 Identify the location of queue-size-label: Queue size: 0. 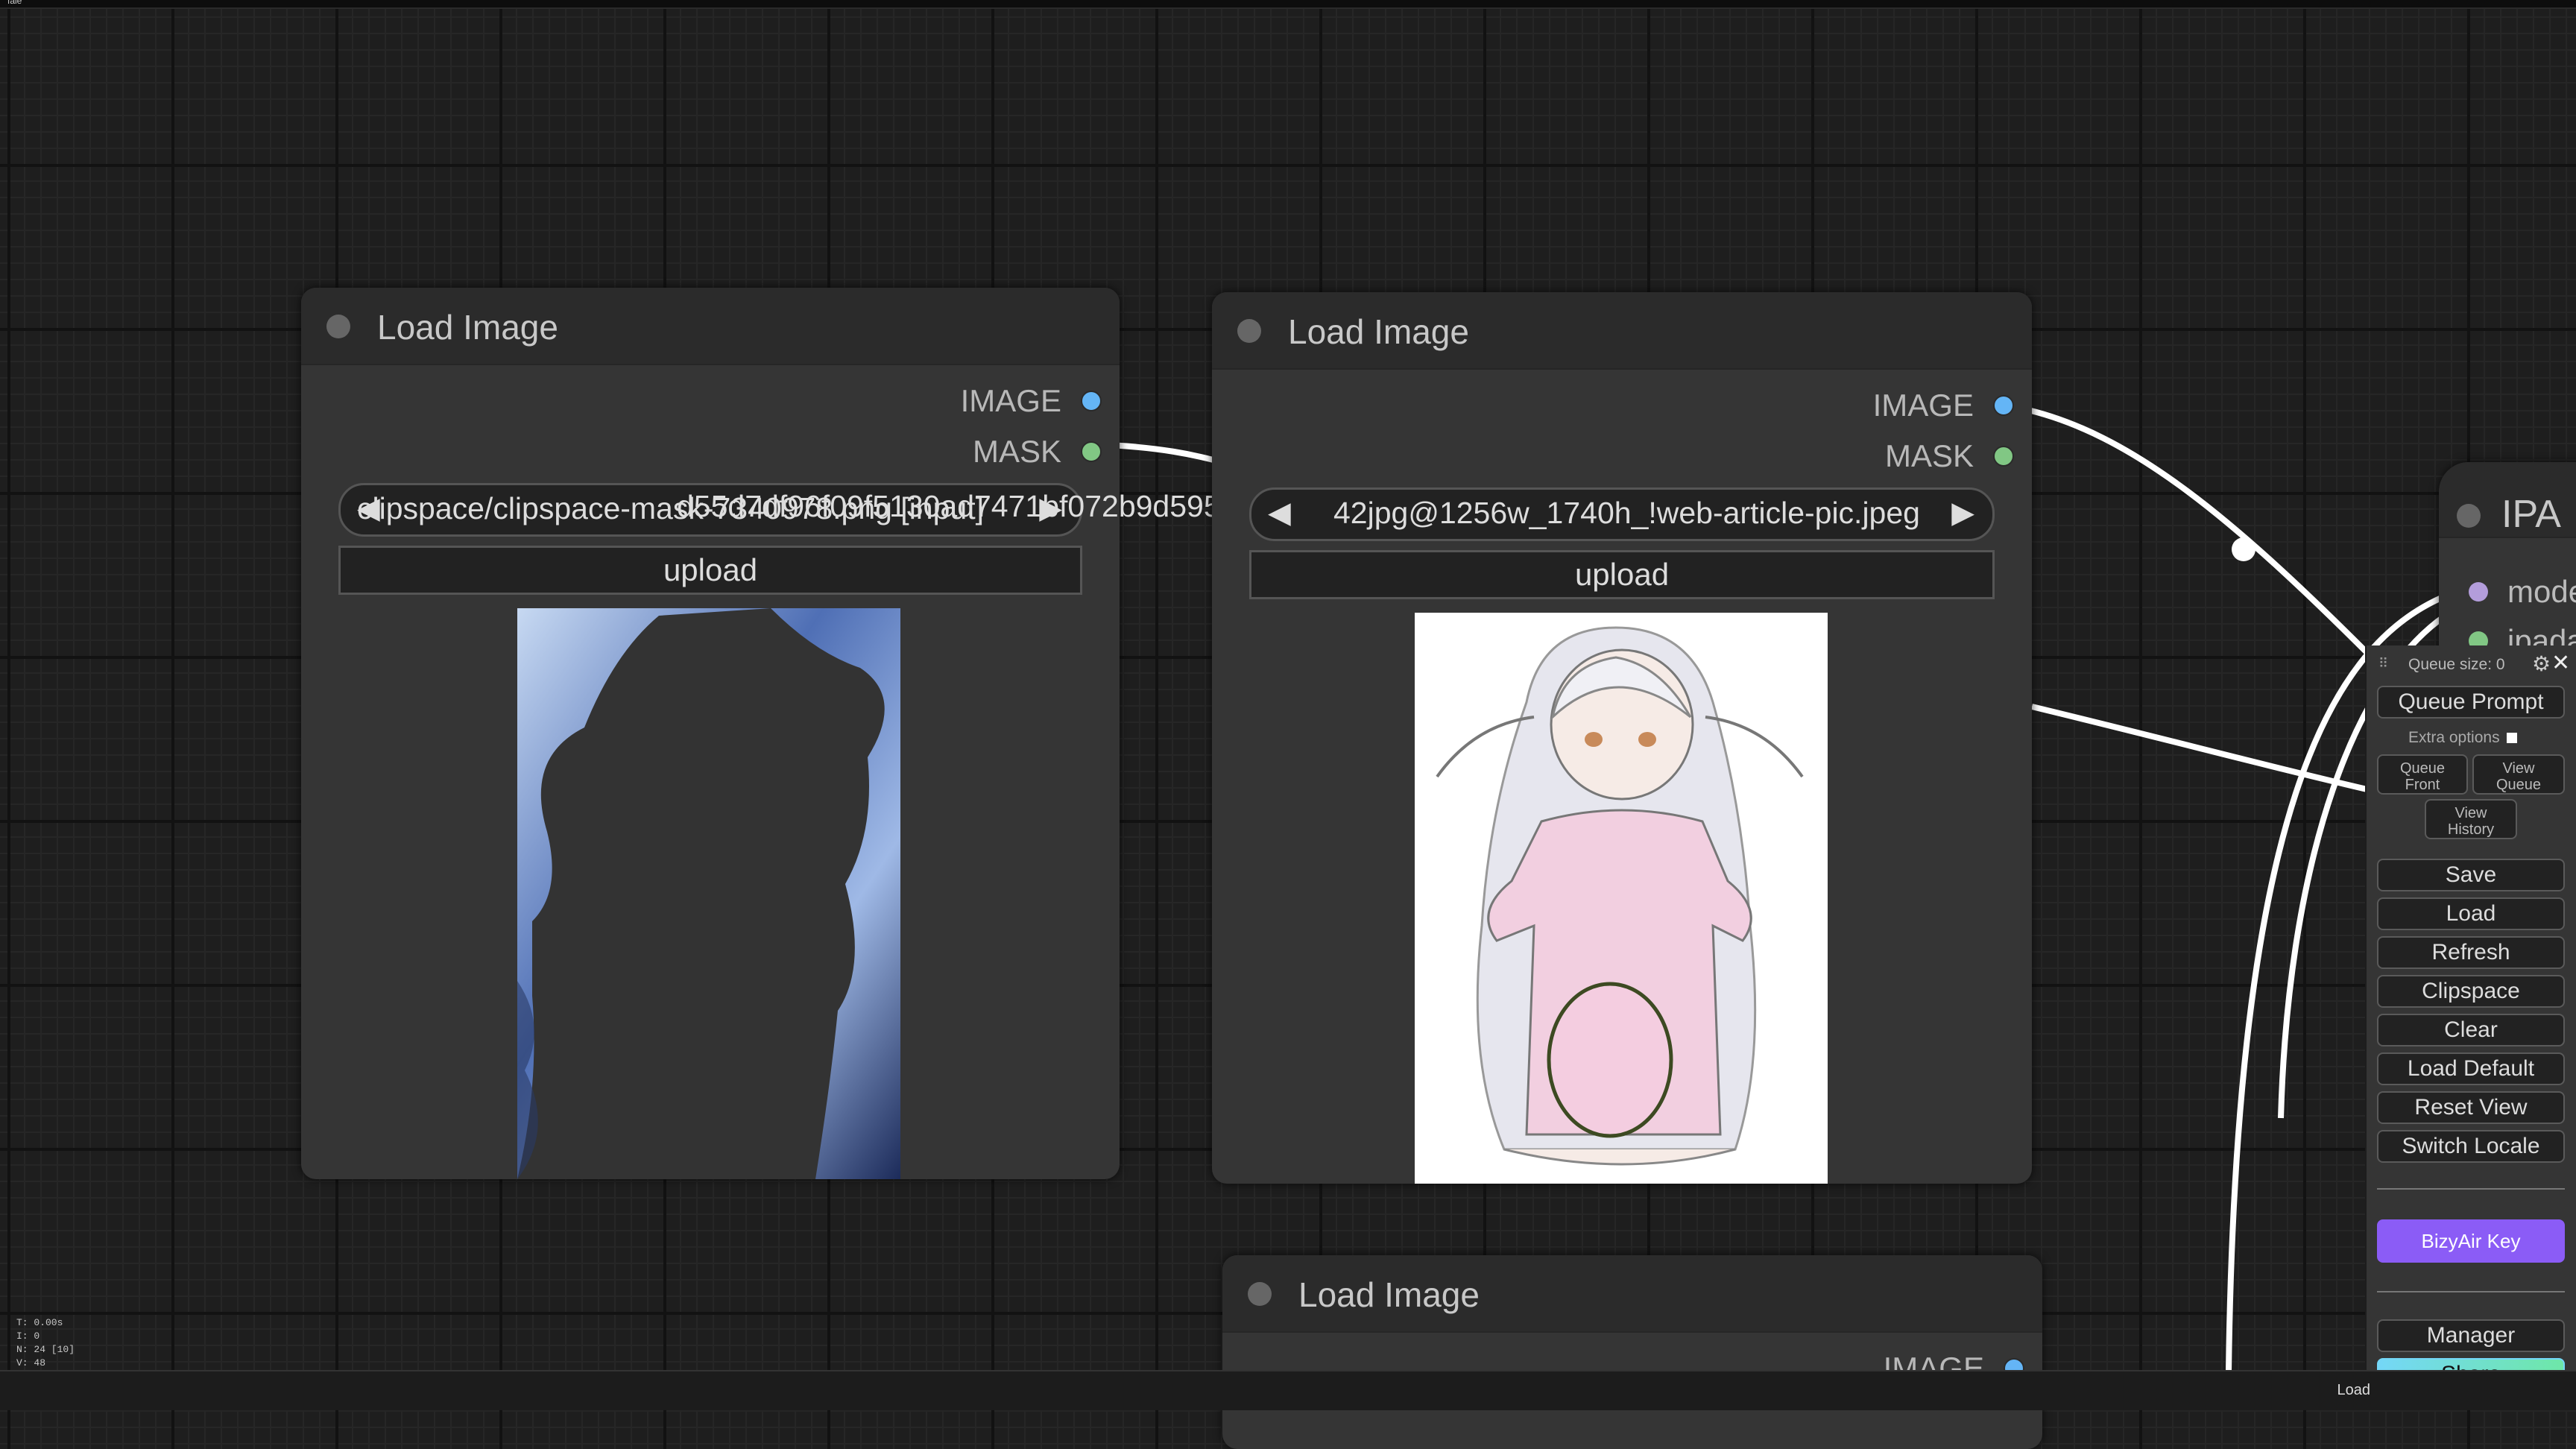
(2456, 664).